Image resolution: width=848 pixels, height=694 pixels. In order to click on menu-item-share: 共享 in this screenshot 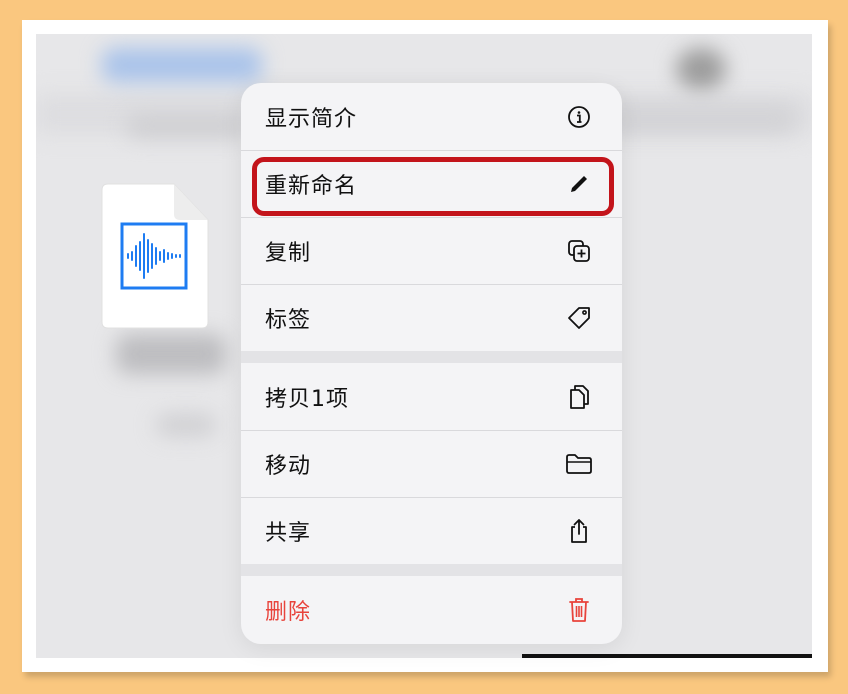, I will do `click(431, 531)`.